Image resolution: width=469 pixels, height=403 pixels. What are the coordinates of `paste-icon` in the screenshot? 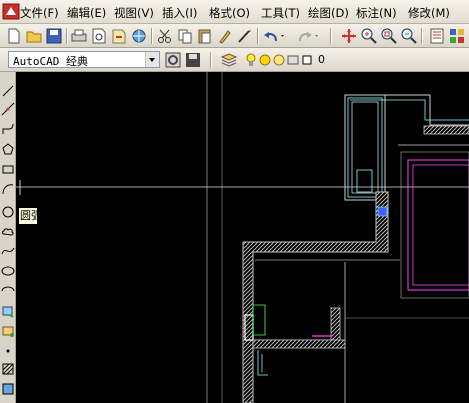 It's located at (205, 36).